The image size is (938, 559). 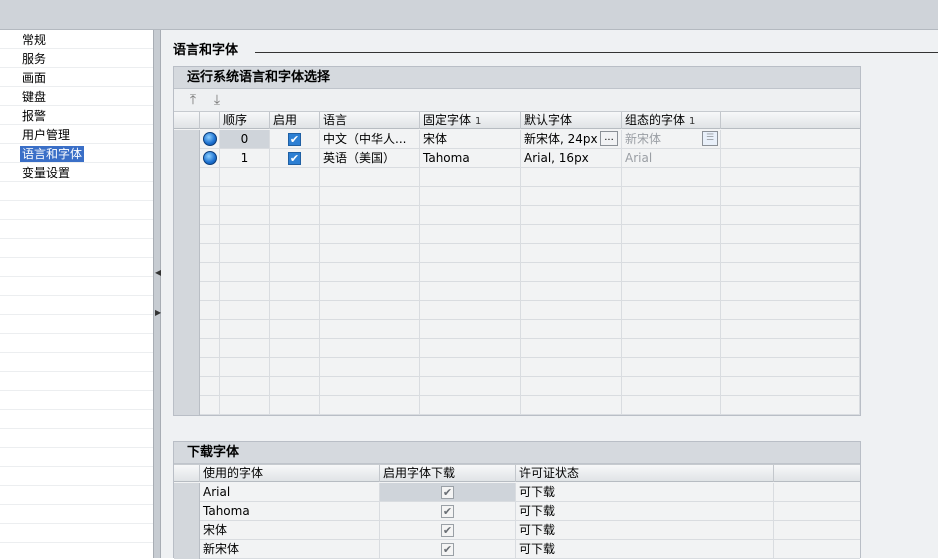 I want to click on expand-right-icon: ▶, so click(x=158, y=313).